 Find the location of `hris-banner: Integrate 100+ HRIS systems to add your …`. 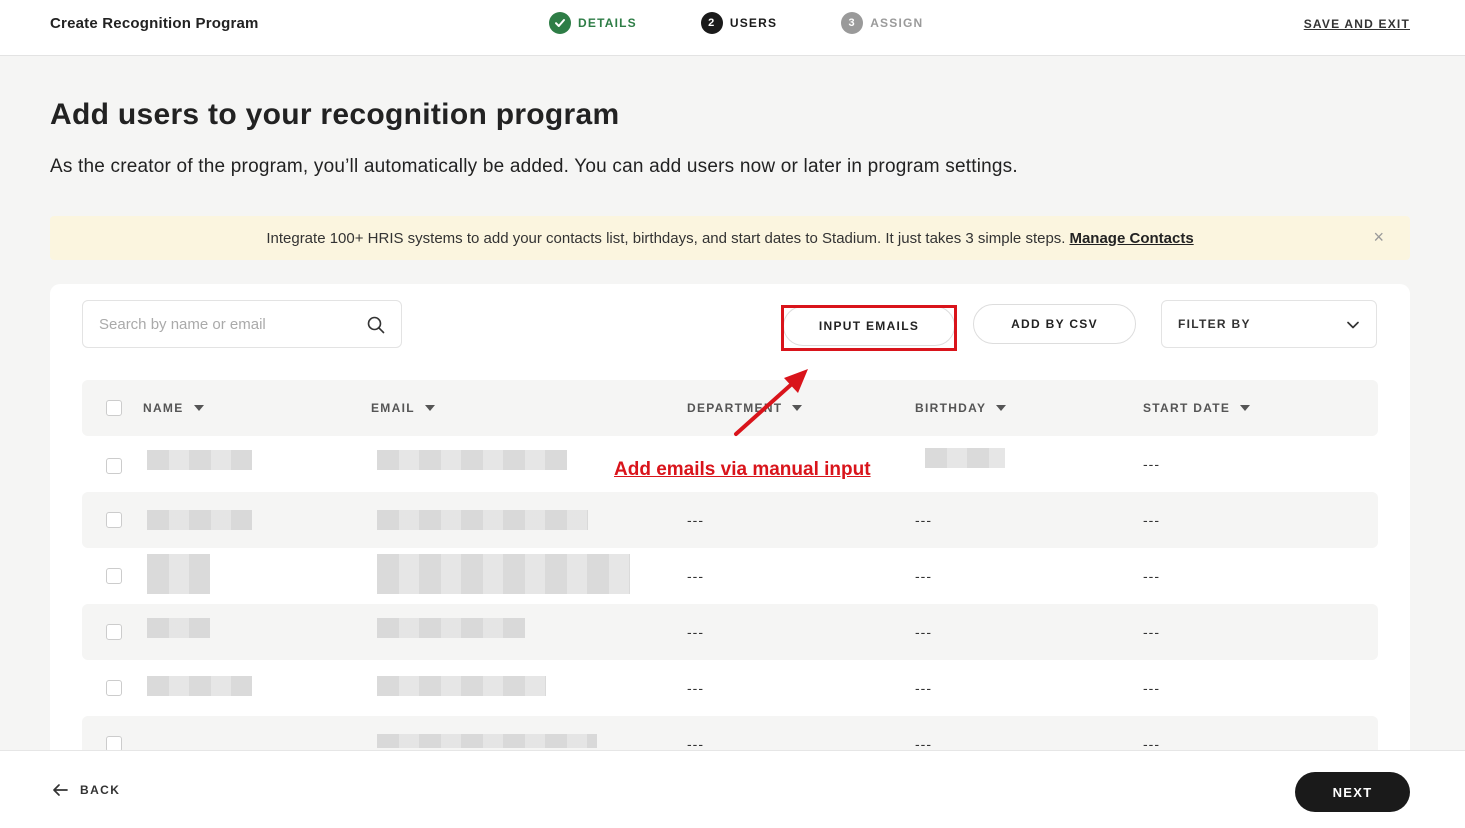

hris-banner: Integrate 100+ HRIS systems to add your … is located at coordinates (730, 238).